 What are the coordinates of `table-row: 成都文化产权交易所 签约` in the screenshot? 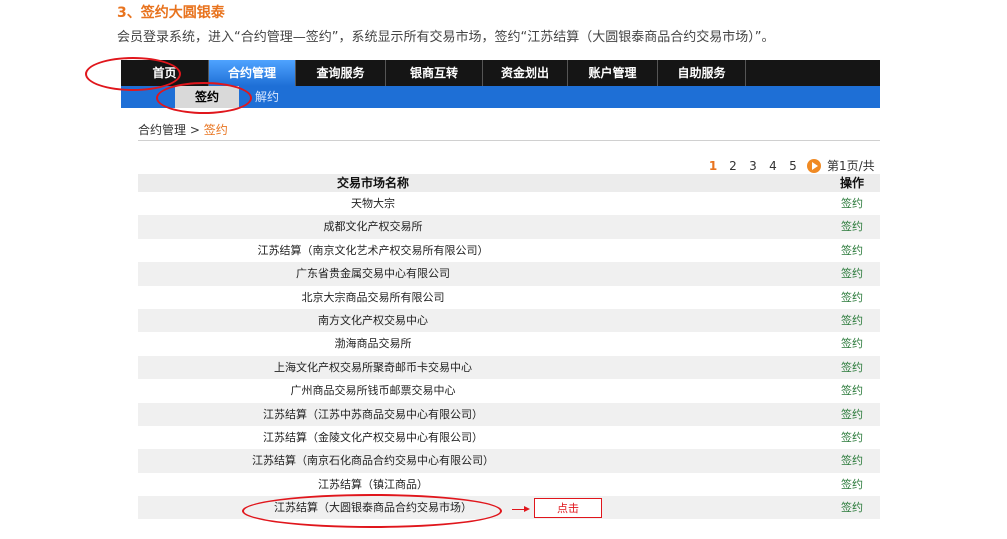 It's located at (509, 227).